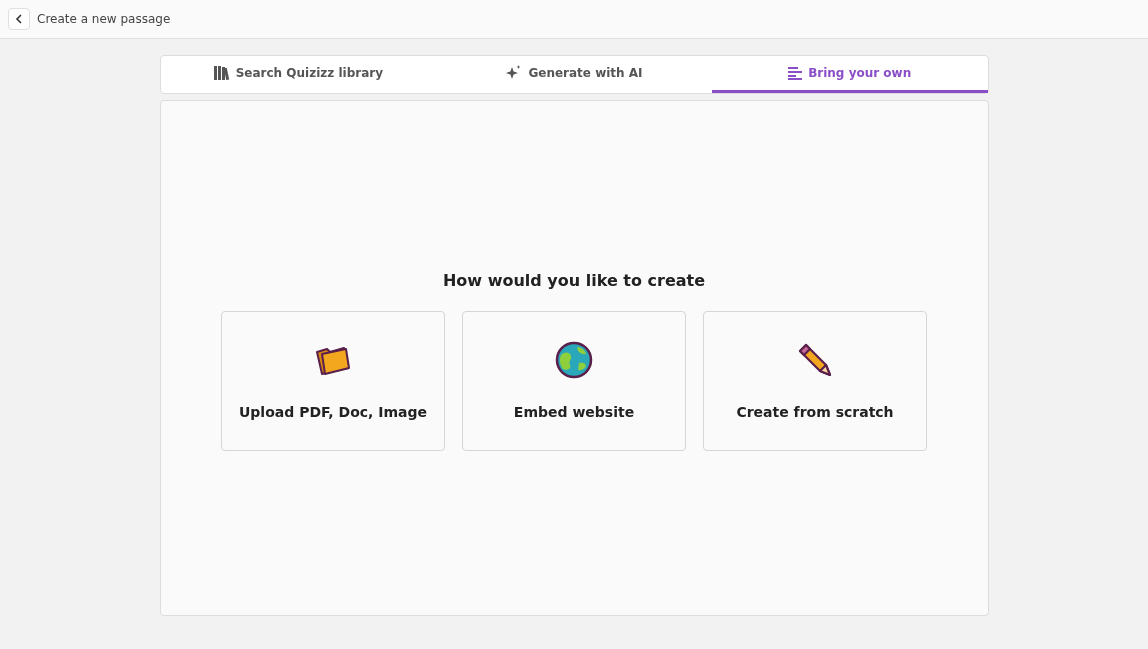 This screenshot has width=1148, height=649. What do you see at coordinates (574, 74) in the screenshot?
I see `tab: Generate with AI` at bounding box center [574, 74].